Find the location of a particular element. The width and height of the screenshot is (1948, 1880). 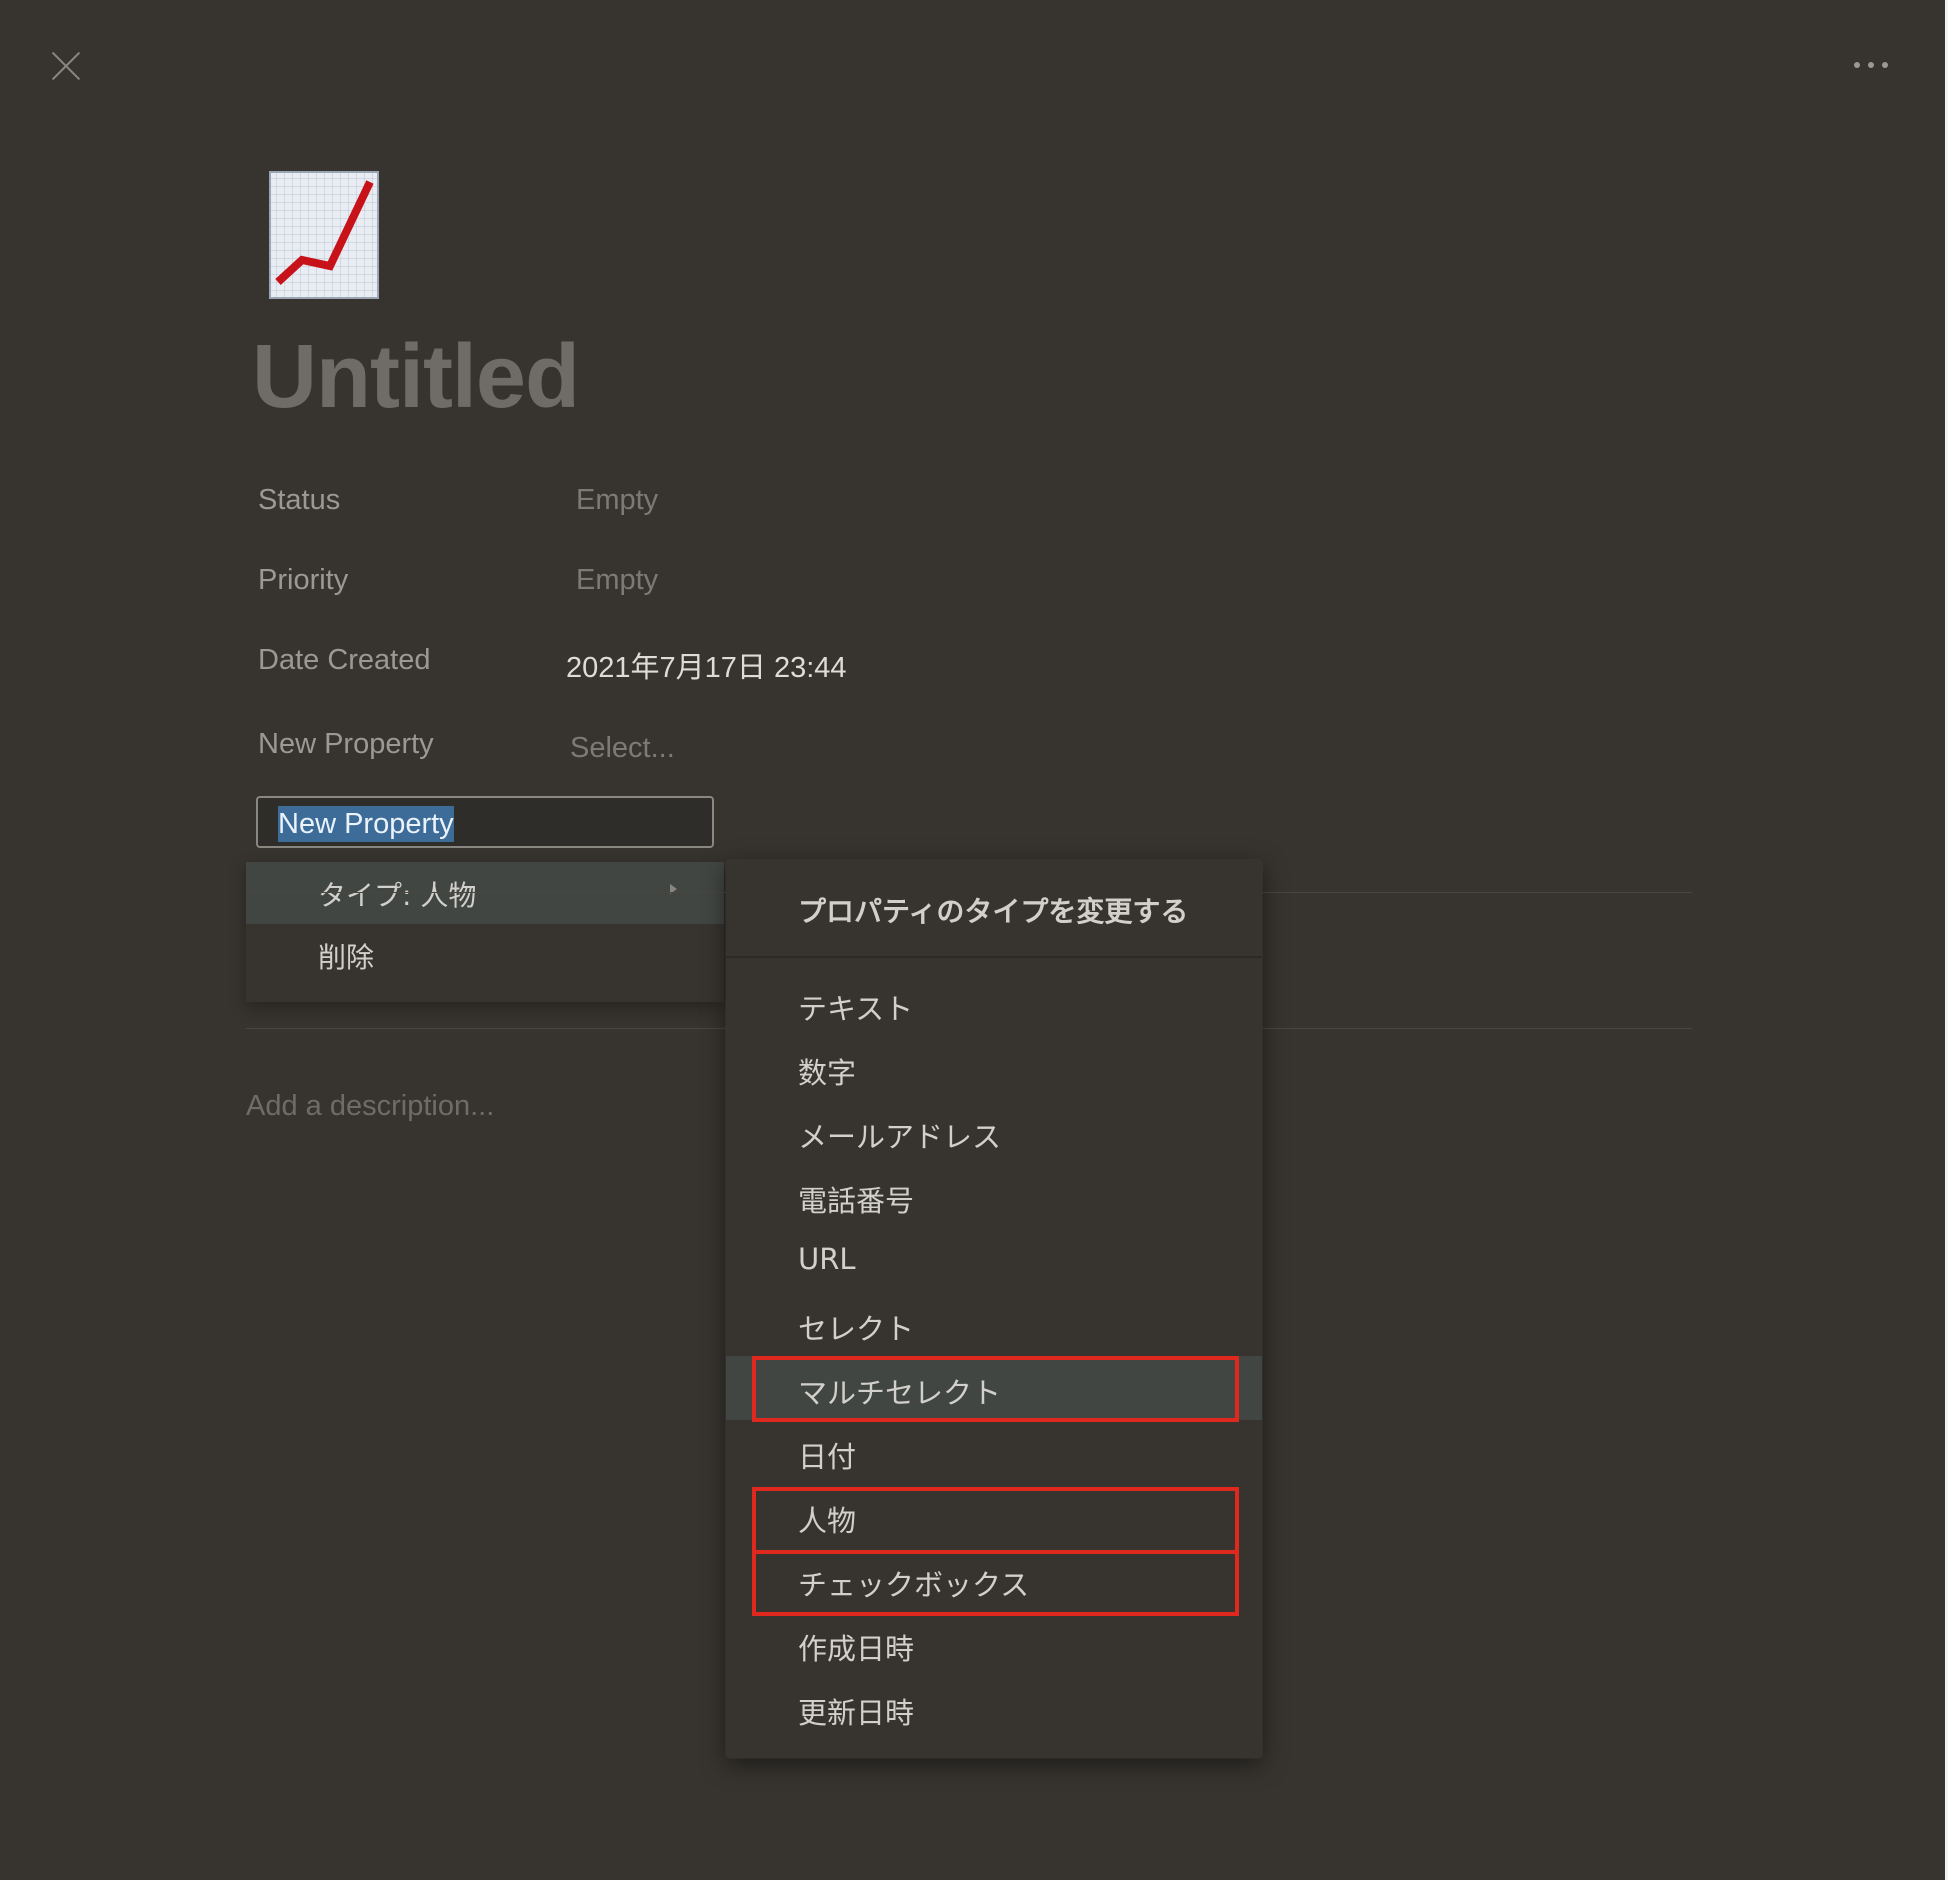

type-option-email: メールアドレス is located at coordinates (994, 1132).